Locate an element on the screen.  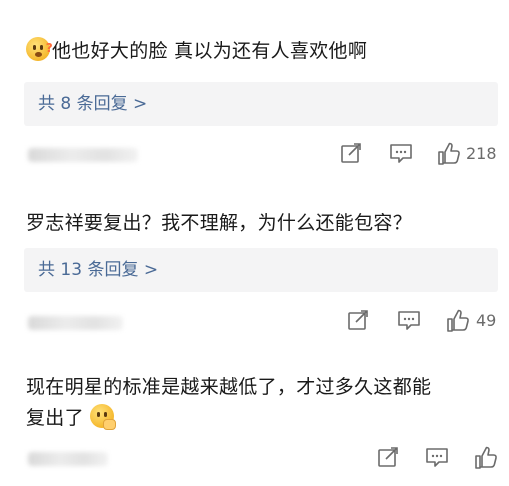
thinking-face-icon: ? is located at coordinates (39, 49).